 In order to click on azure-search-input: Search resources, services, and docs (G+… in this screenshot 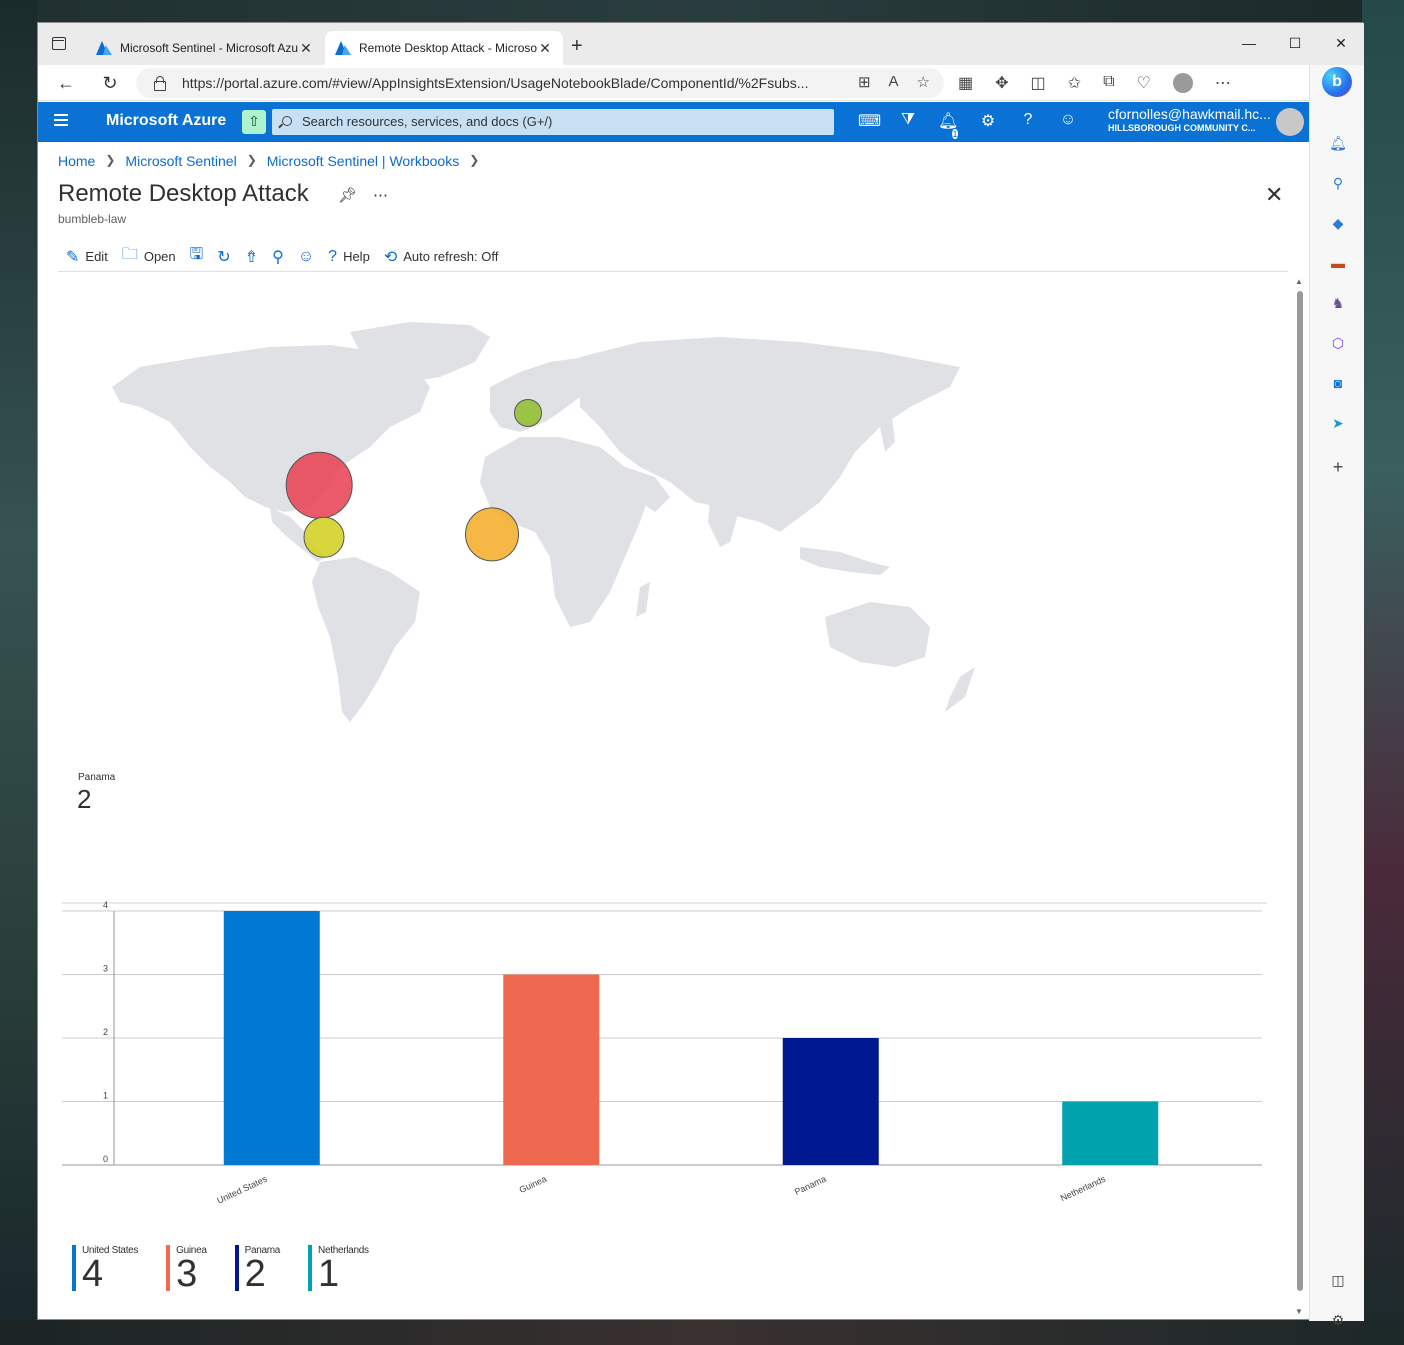, I will do `click(553, 122)`.